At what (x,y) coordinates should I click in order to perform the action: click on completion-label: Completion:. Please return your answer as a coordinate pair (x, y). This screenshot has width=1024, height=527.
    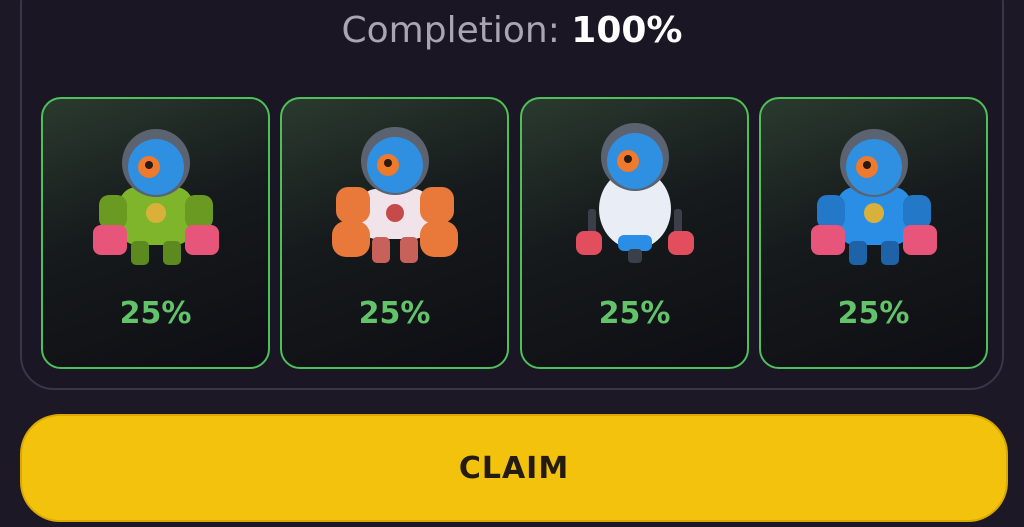
    Looking at the image, I should click on (450, 30).